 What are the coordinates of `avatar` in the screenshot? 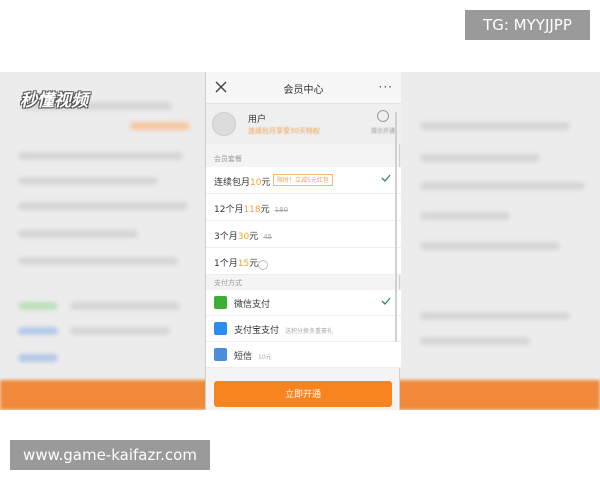 It's located at (224, 124).